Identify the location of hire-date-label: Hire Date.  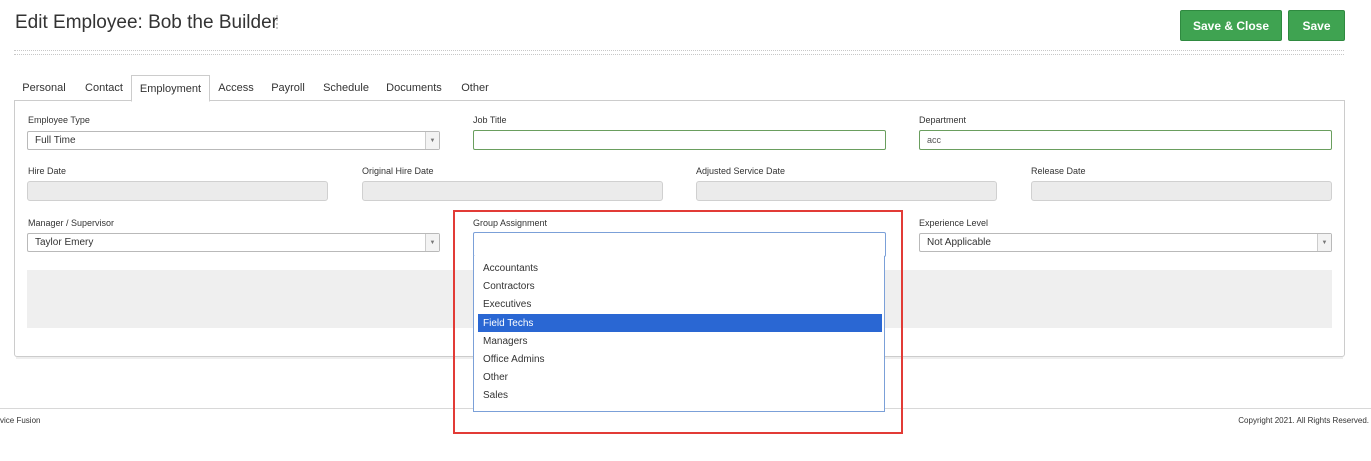
(47, 171).